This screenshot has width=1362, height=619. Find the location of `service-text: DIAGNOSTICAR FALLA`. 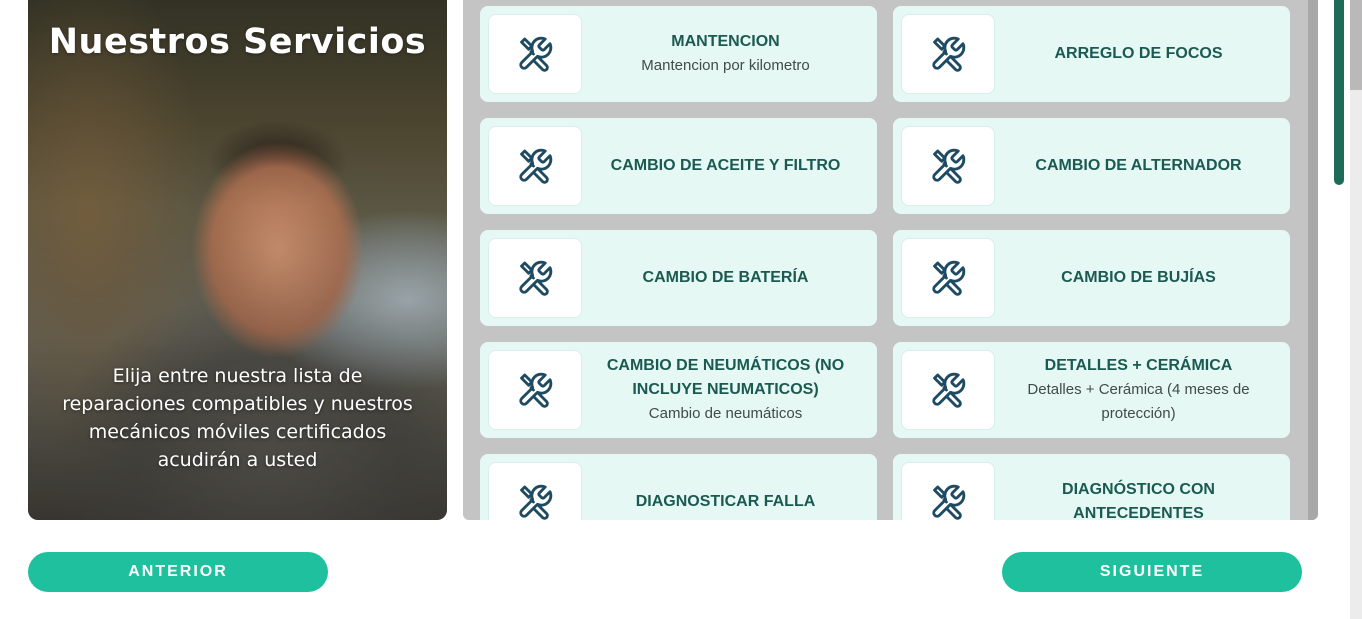

service-text: DIAGNOSTICAR FALLA is located at coordinates (725, 502).